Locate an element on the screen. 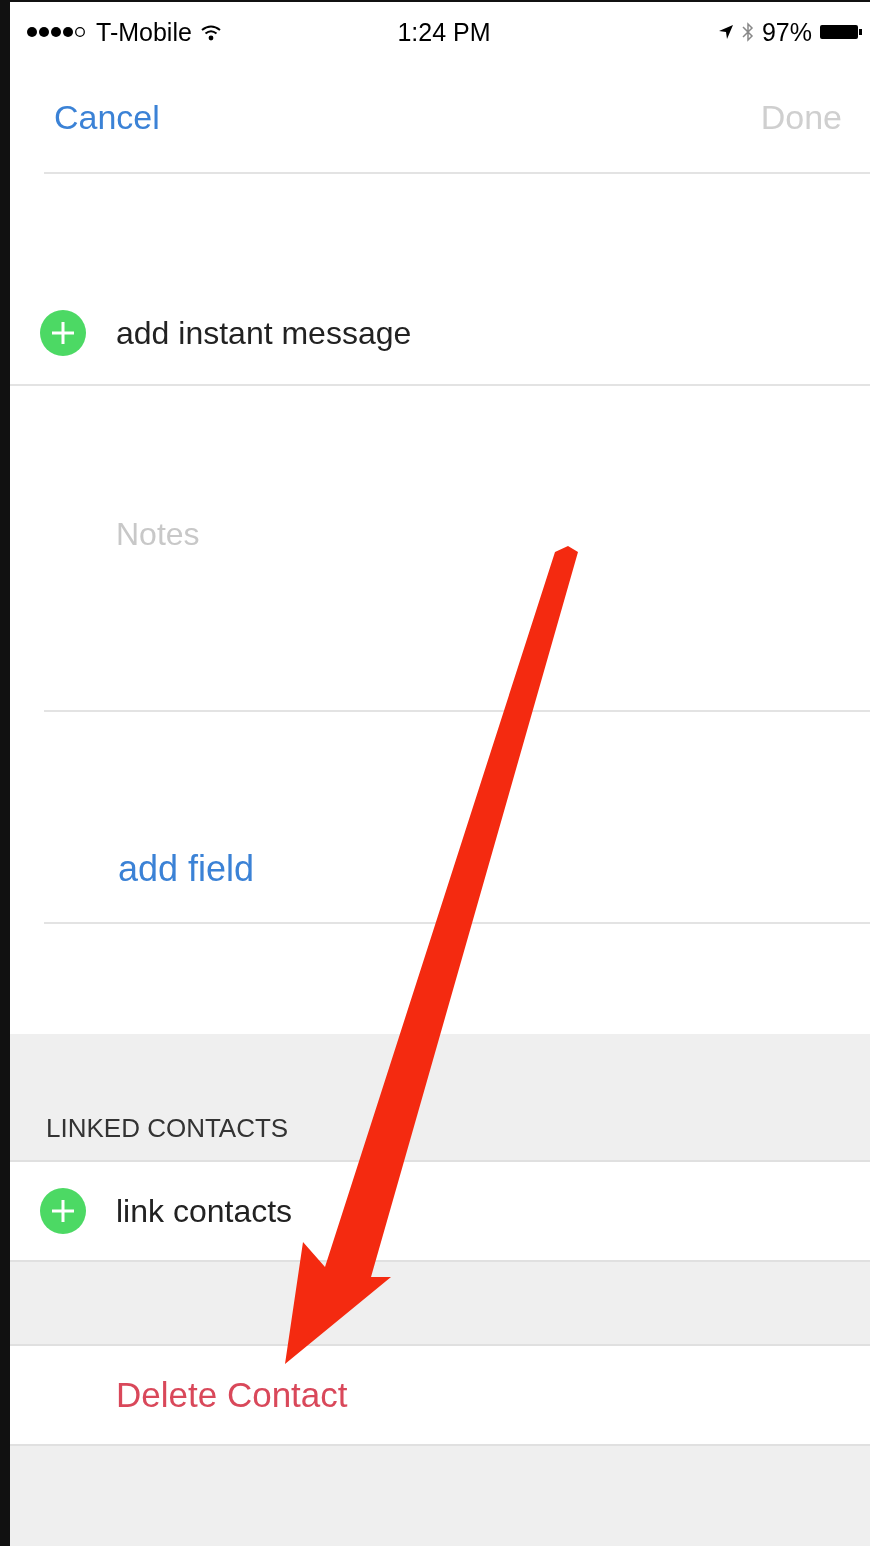 This screenshot has width=870, height=1546. status-time: 1:24 PM is located at coordinates (444, 32).